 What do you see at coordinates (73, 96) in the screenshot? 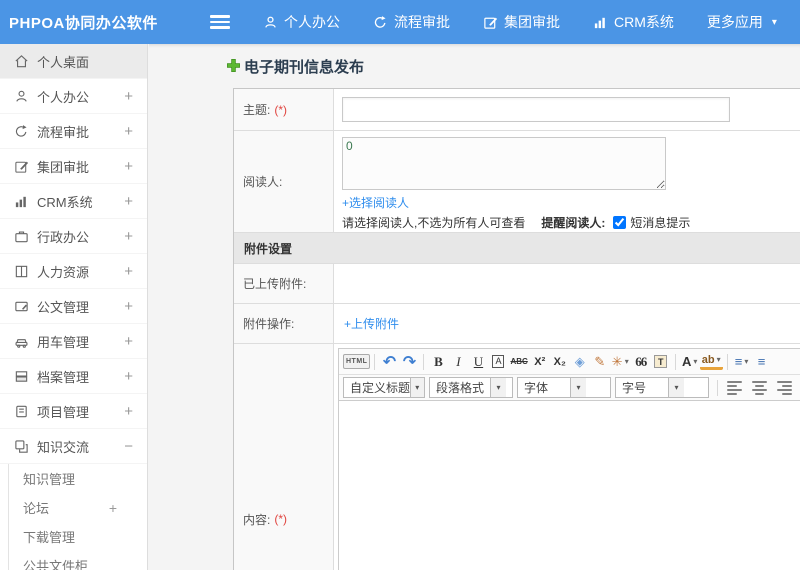
I see `sidebar-item-personal-office: 个人办公 +` at bounding box center [73, 96].